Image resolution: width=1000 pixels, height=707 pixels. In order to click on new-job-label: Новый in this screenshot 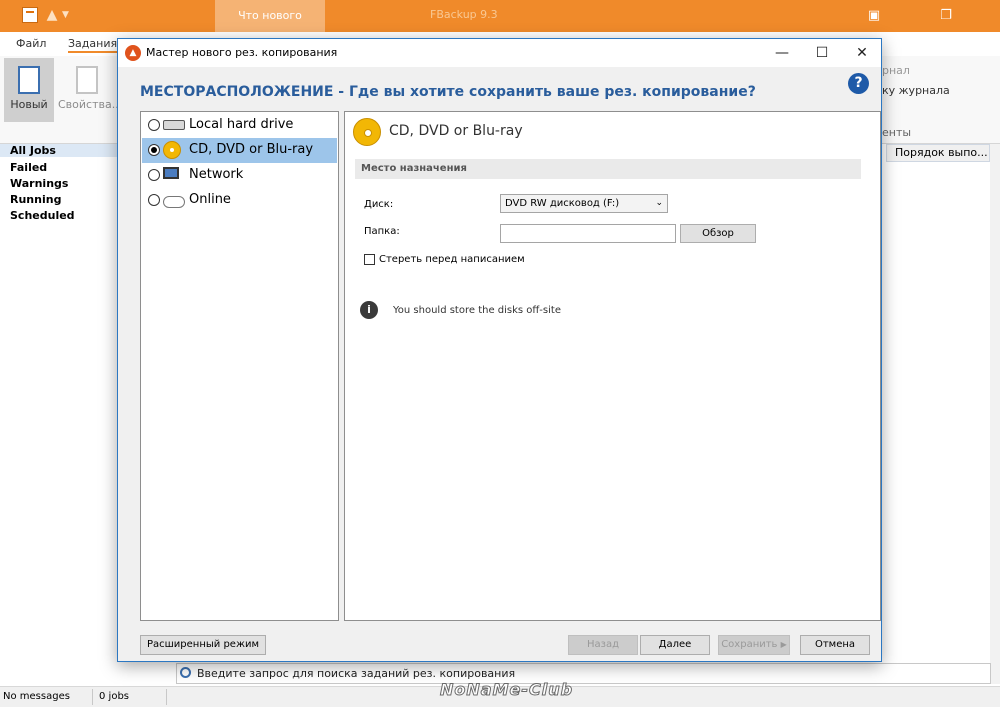, I will do `click(29, 104)`.